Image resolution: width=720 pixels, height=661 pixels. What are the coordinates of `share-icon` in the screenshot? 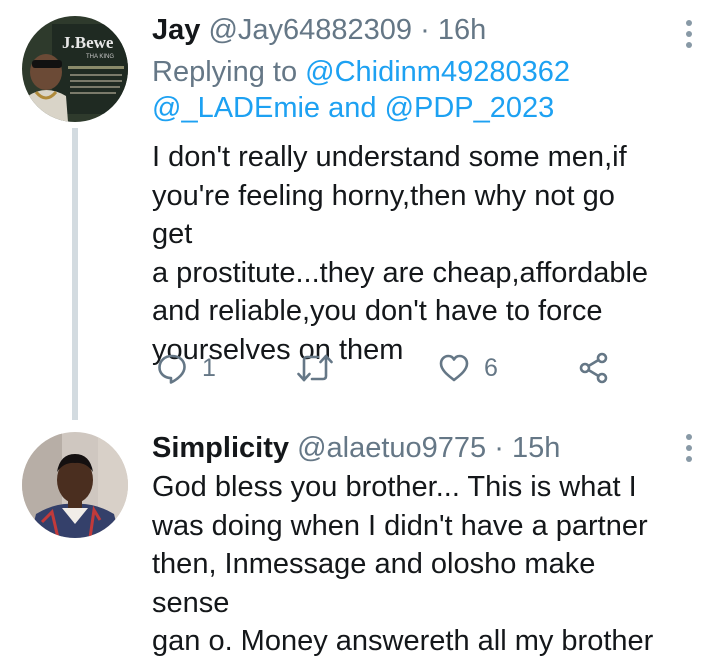 It's located at (593, 368).